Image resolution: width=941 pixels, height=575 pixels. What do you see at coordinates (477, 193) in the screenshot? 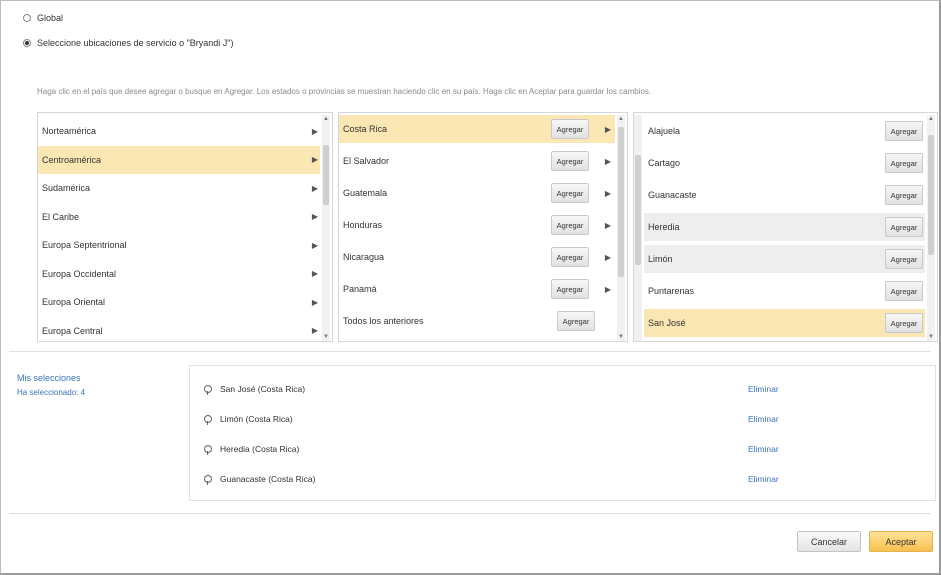
I see `country-item: Guatemala Agregar ▶` at bounding box center [477, 193].